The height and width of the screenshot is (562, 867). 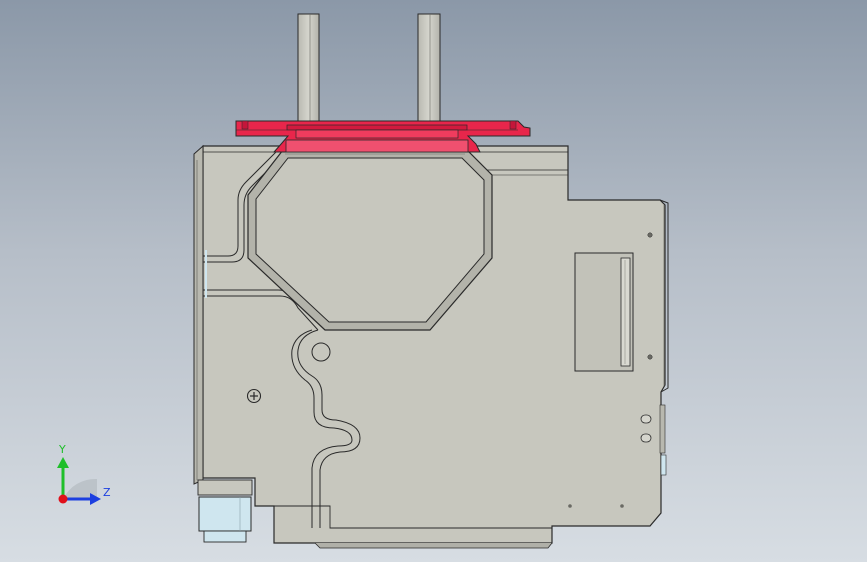 I want to click on x-axis-dot-icon, so click(x=63, y=499).